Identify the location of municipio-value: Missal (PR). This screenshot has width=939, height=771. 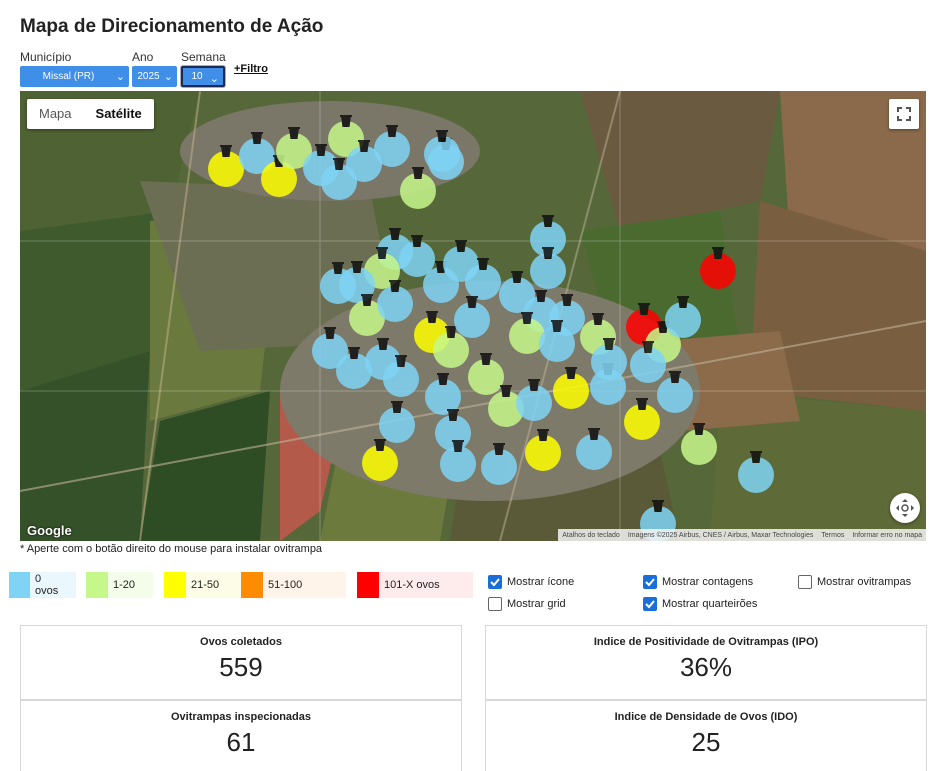
(68, 76).